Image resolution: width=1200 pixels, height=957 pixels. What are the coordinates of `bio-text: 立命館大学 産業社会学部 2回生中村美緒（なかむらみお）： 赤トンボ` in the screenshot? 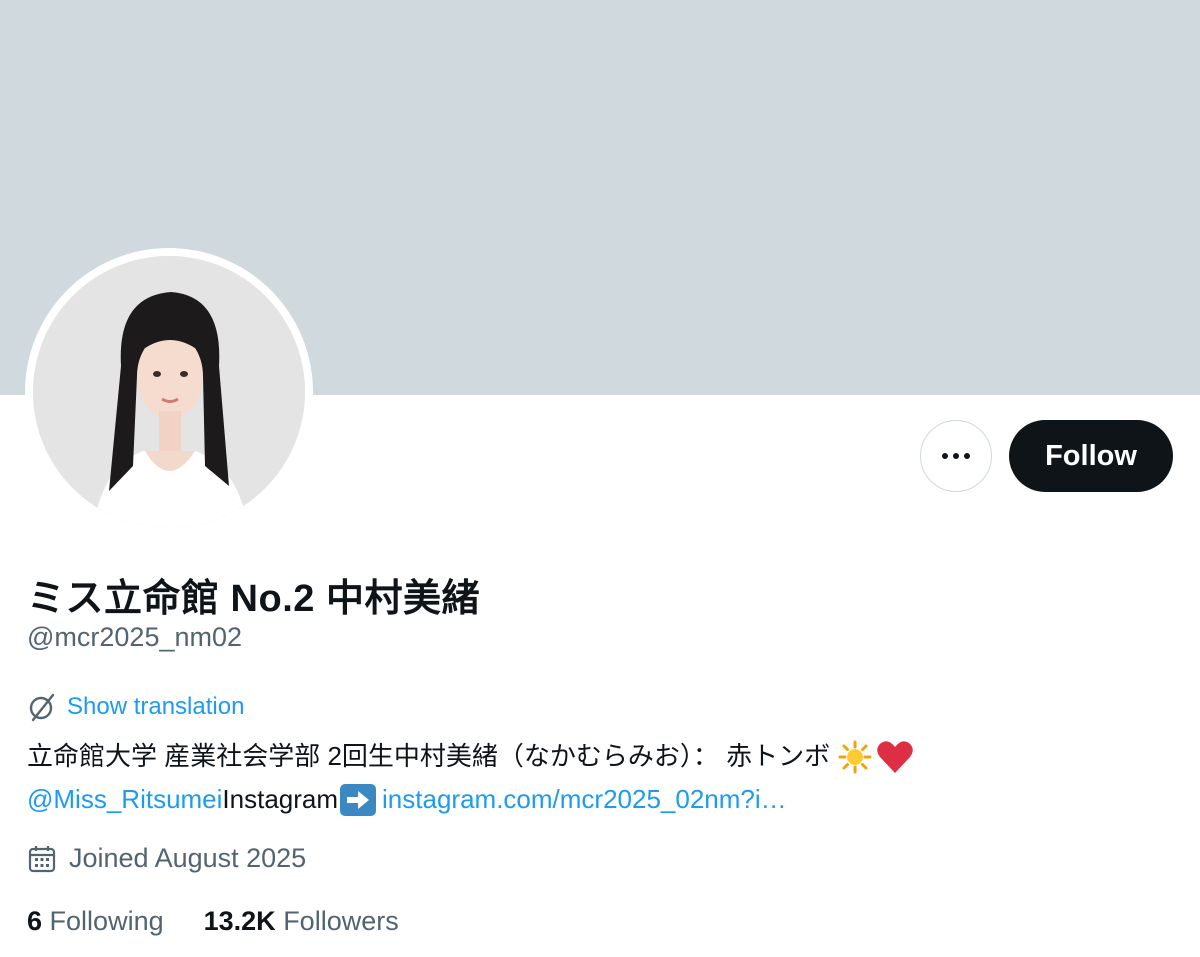 It's located at (429, 756).